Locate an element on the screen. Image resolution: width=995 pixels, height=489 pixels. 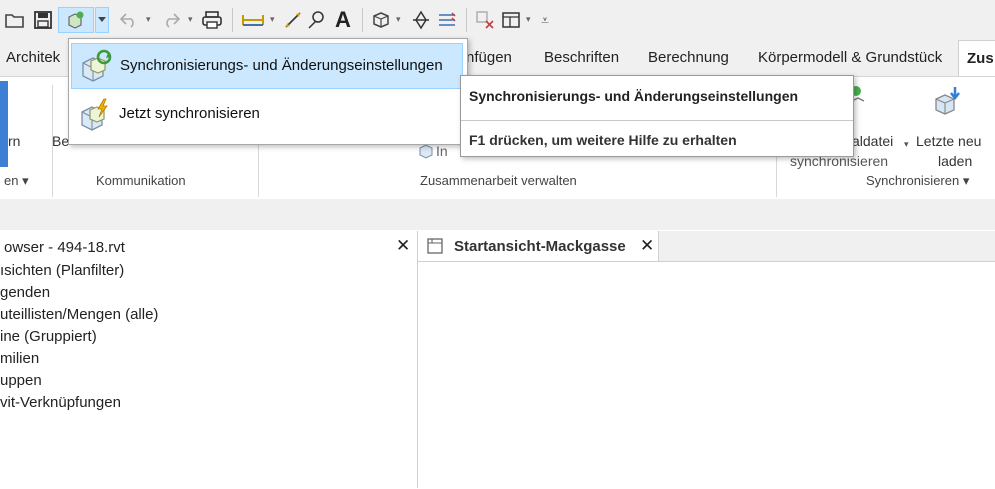
print-icon is located at coordinates (212, 20).